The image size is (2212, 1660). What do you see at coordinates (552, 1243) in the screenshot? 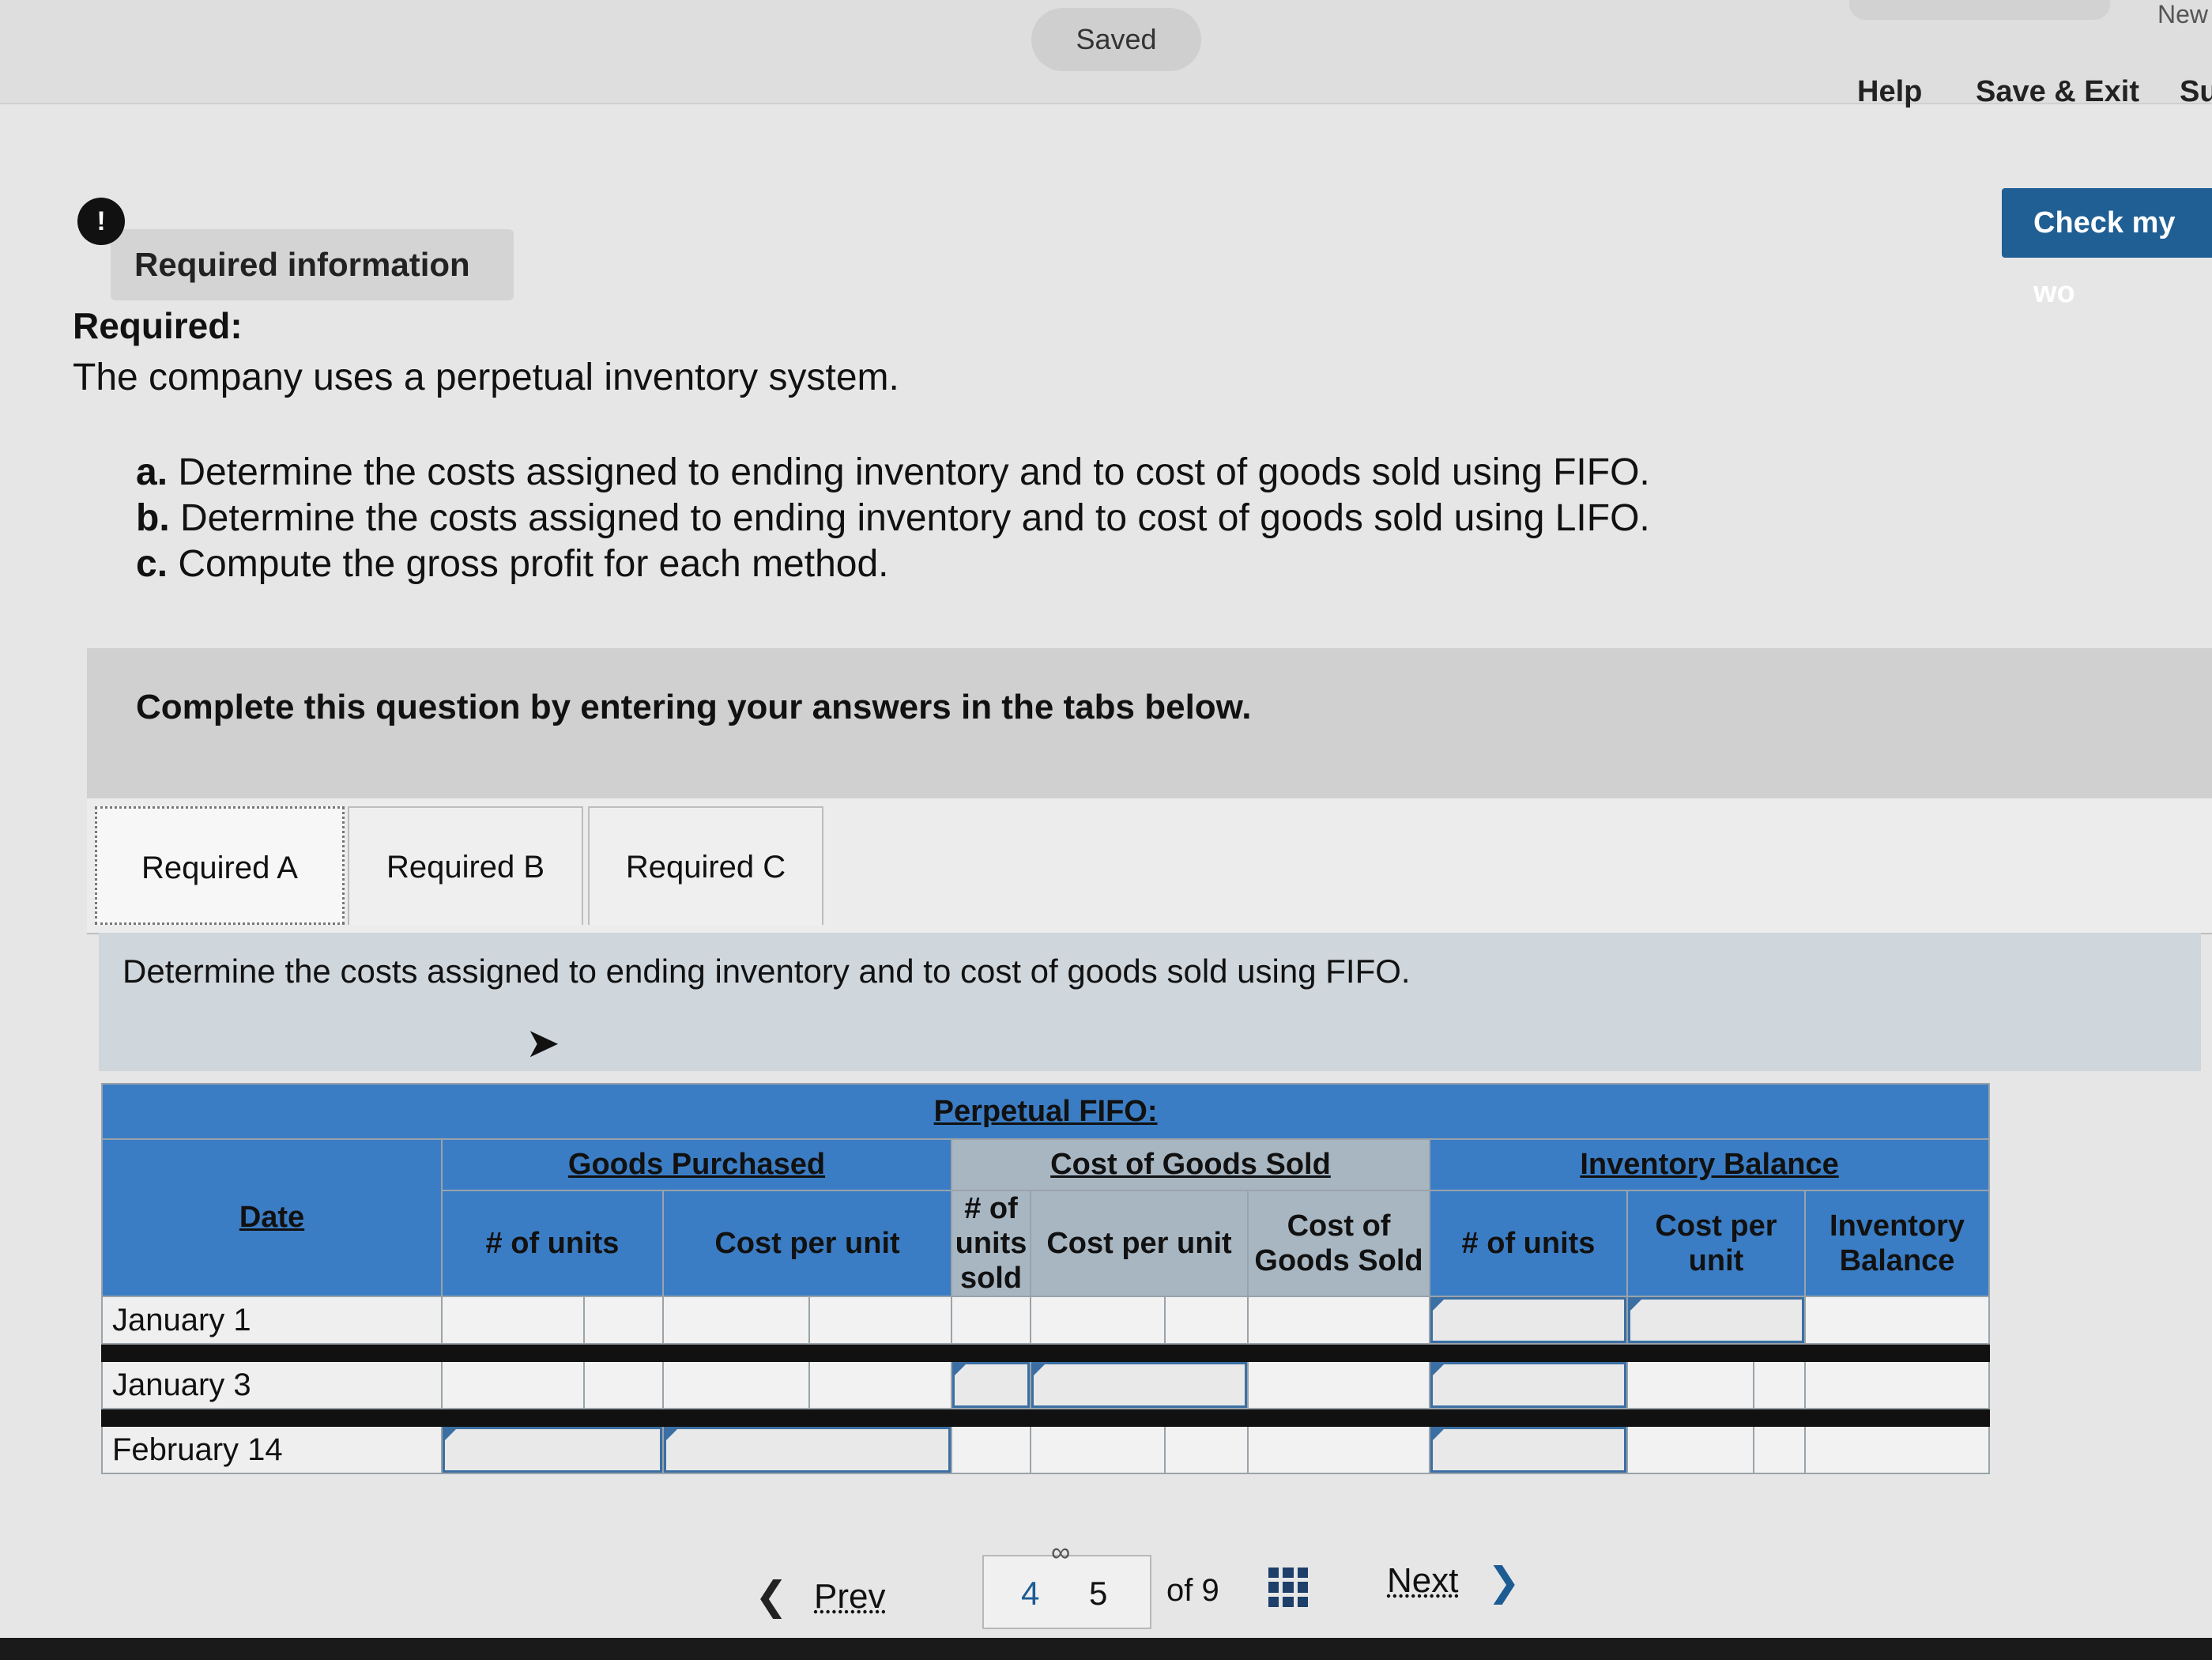
I see `col-purchased-units: # of units` at bounding box center [552, 1243].